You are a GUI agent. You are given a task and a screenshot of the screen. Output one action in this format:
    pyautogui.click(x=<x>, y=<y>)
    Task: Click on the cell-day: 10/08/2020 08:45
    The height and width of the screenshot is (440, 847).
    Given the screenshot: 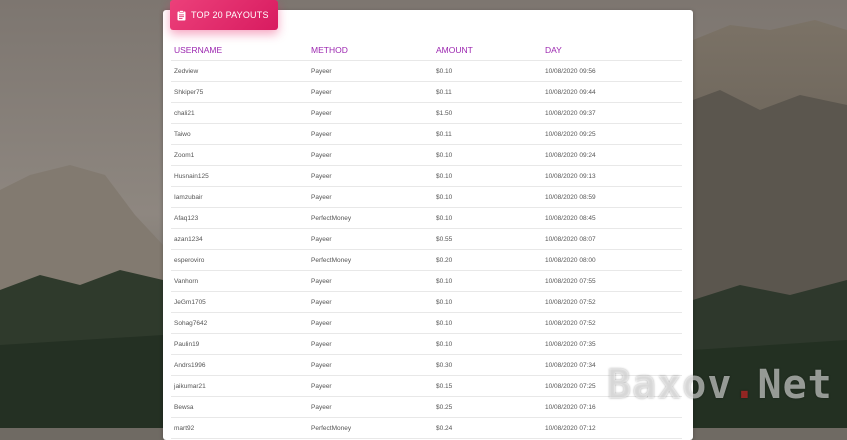 What is the action you would take?
    pyautogui.click(x=612, y=218)
    